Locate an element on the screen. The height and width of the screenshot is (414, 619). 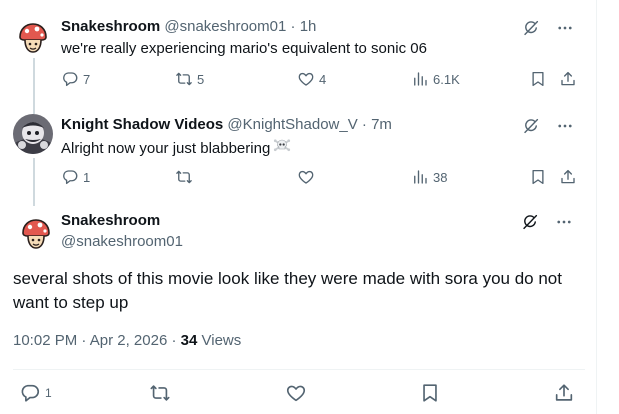
tweet-header: Snakeshroom @snakeshroom01 · 1h is located at coordinates (188, 27).